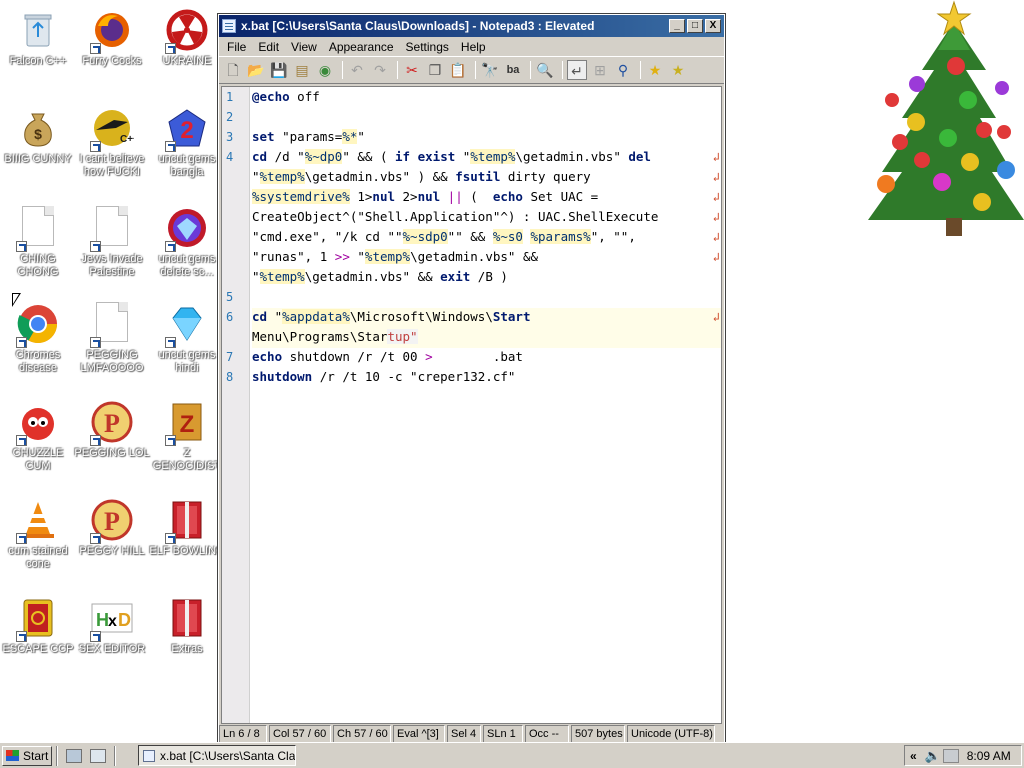 The width and height of the screenshot is (1024, 768). I want to click on copy-icon: ❐, so click(435, 70).